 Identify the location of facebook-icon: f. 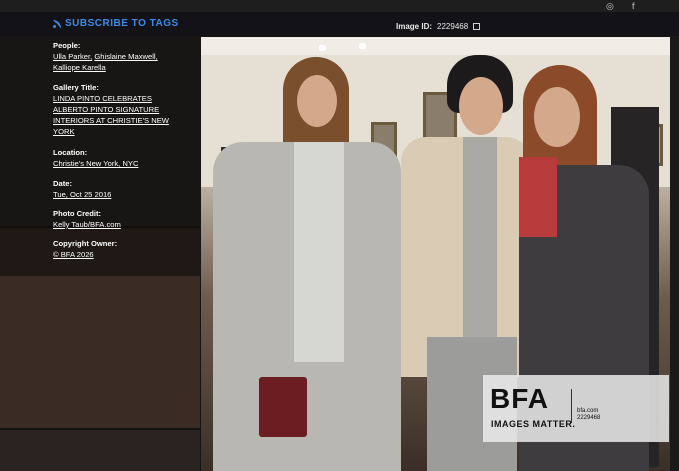
(633, 6).